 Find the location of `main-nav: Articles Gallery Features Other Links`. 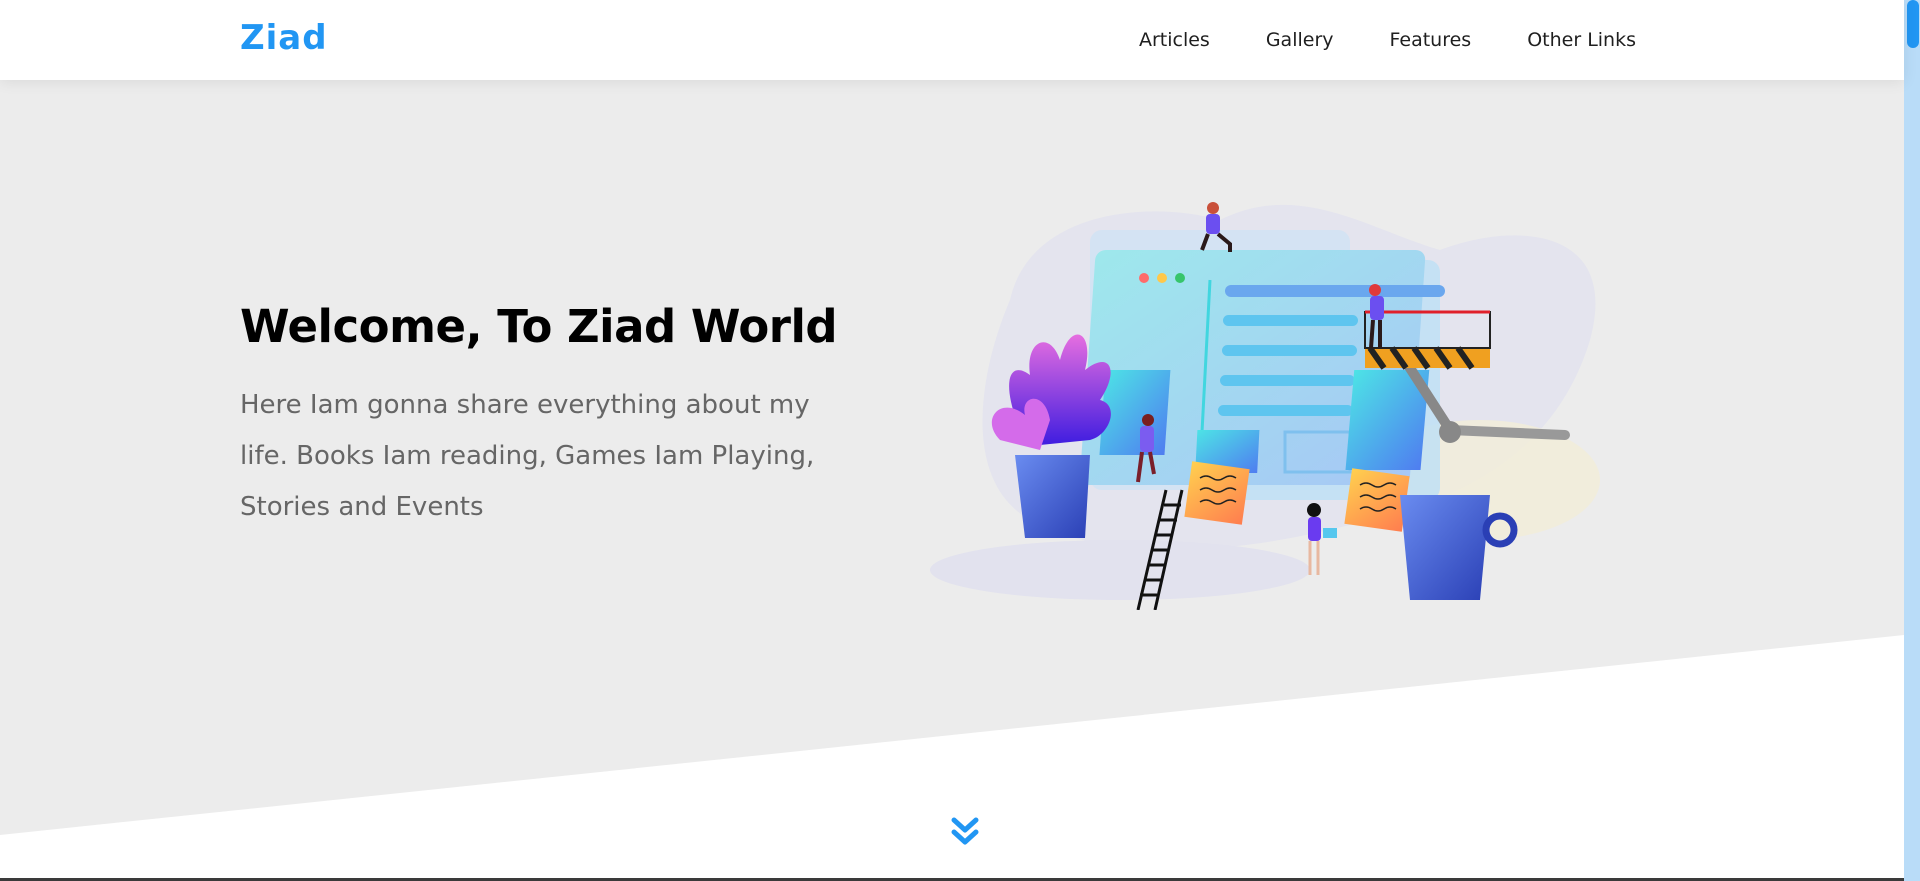

main-nav: Articles Gallery Features Other Links is located at coordinates (1373, 40).